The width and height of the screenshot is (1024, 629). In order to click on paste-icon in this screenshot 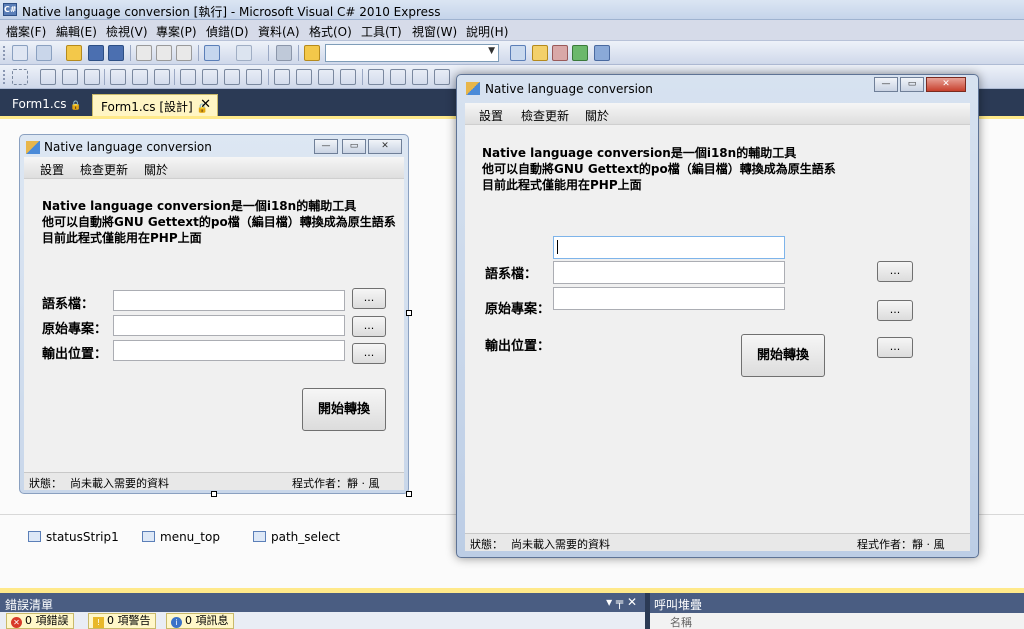, I will do `click(184, 53)`.